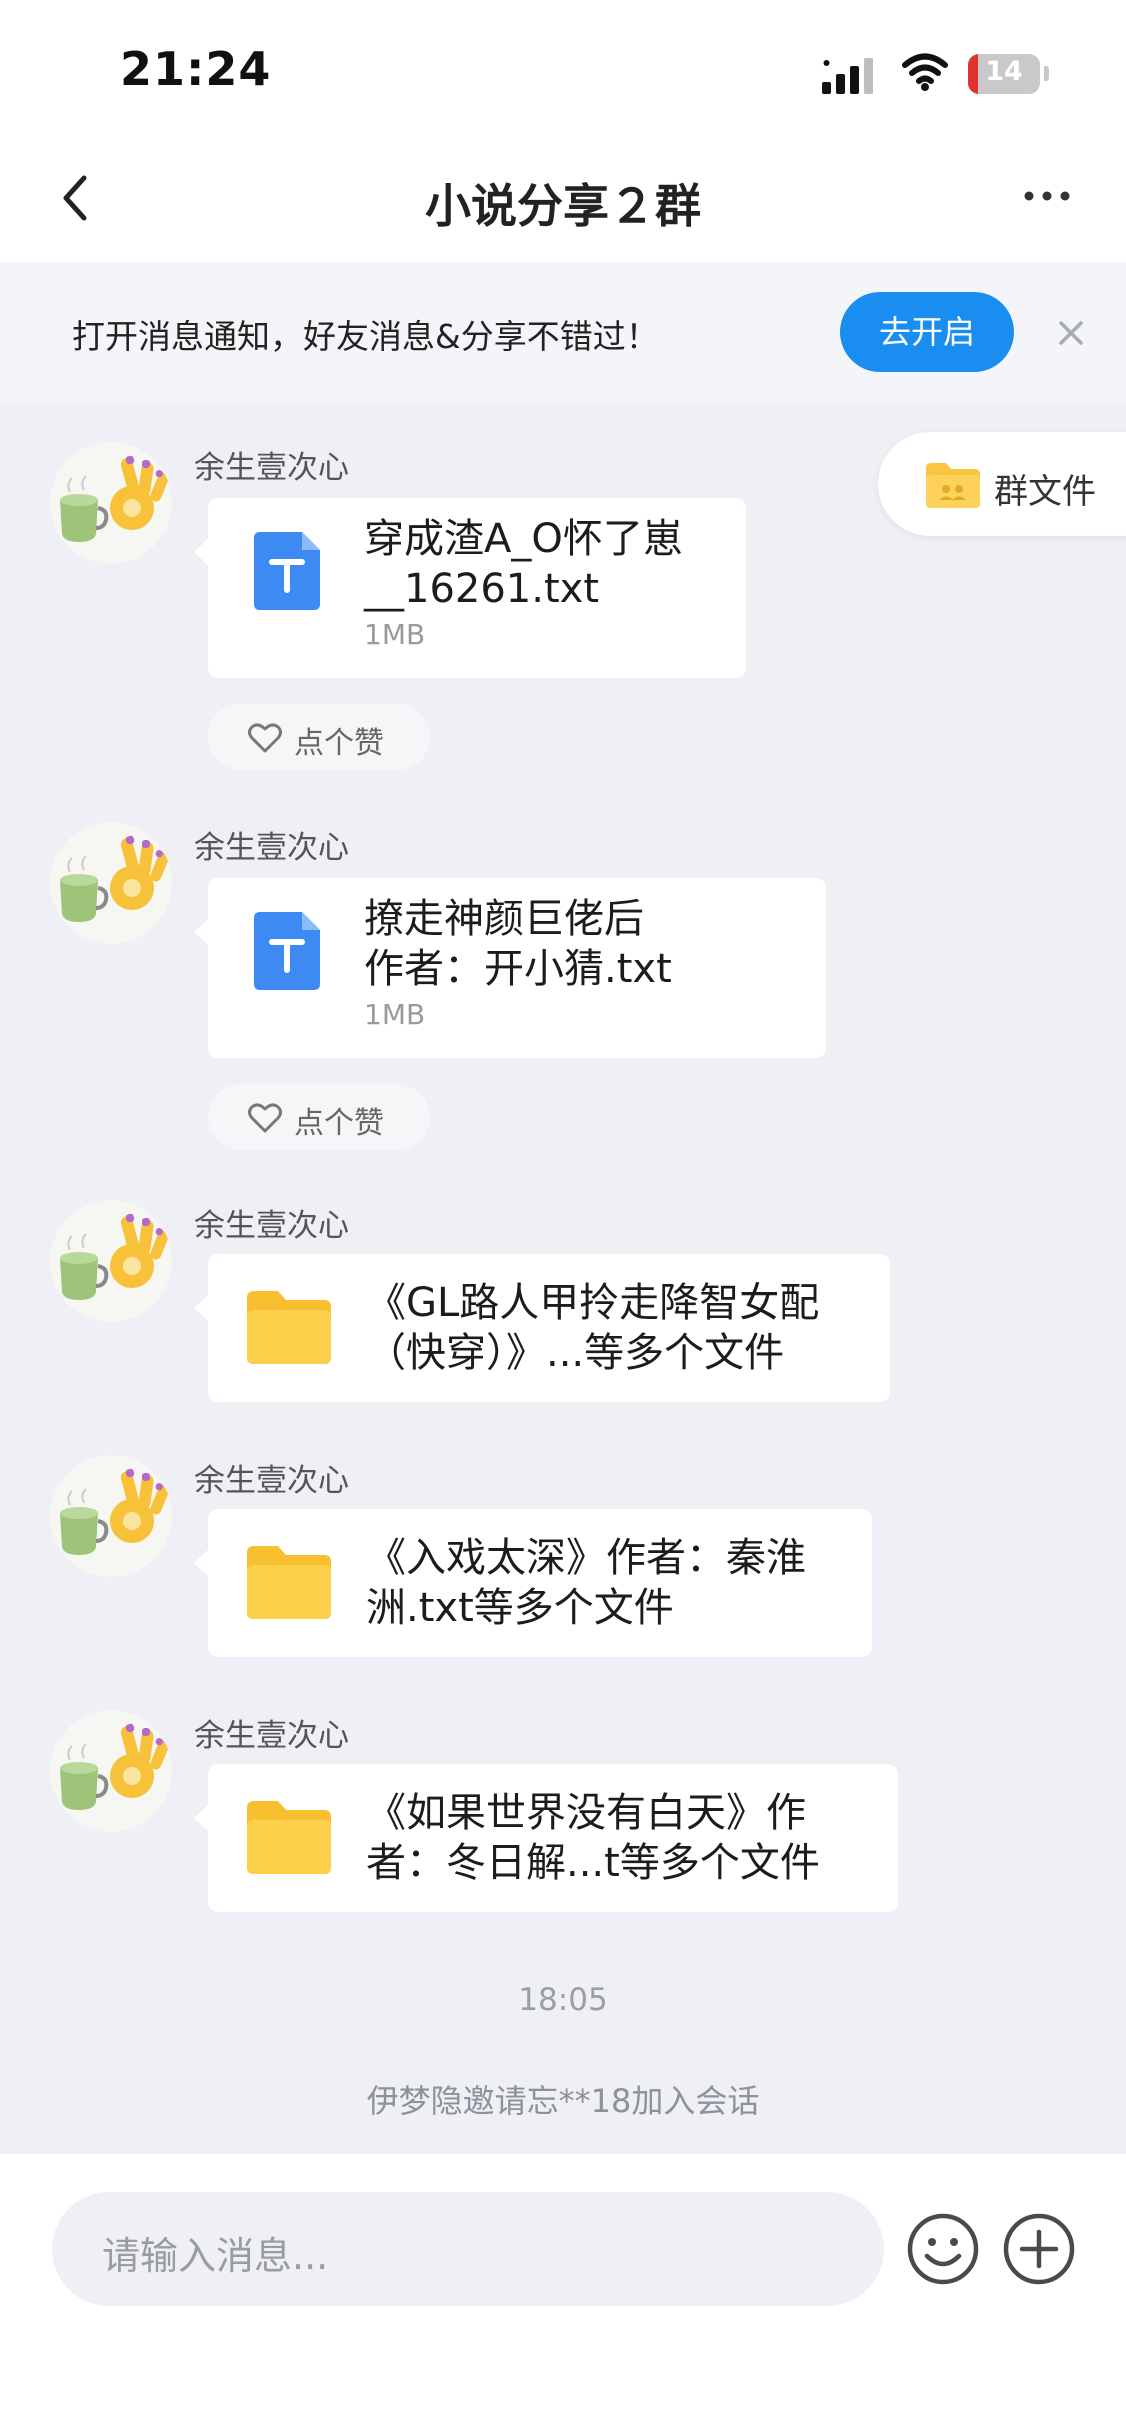 This screenshot has width=1126, height=2436. Describe the element at coordinates (593, 1863) in the screenshot. I see `file-name-line: 者：冬日解...t等多个文件` at that location.